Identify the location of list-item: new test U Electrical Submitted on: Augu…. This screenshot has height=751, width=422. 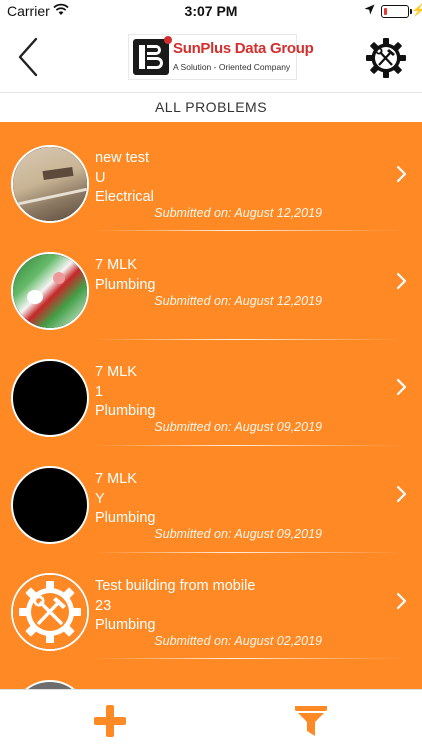
(211, 176).